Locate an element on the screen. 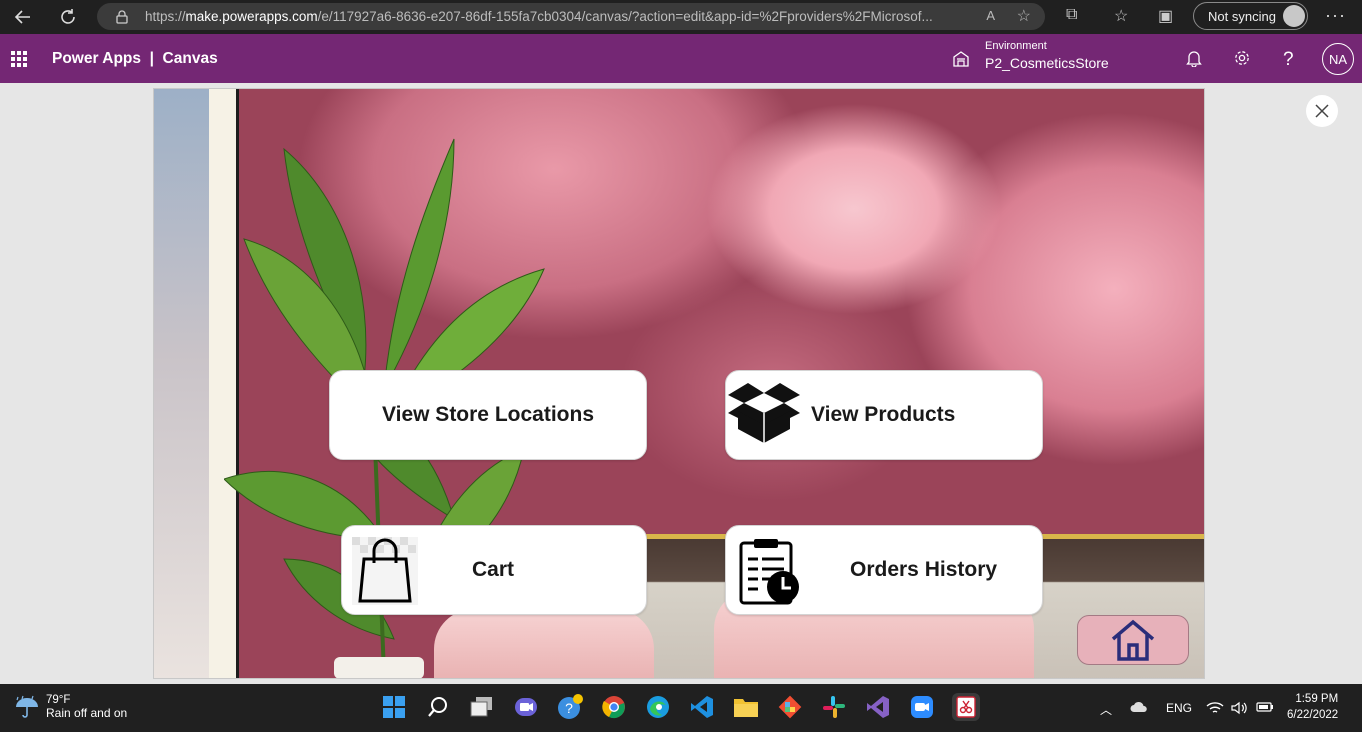 The width and height of the screenshot is (1362, 732). cart-button: Cart is located at coordinates (494, 570).